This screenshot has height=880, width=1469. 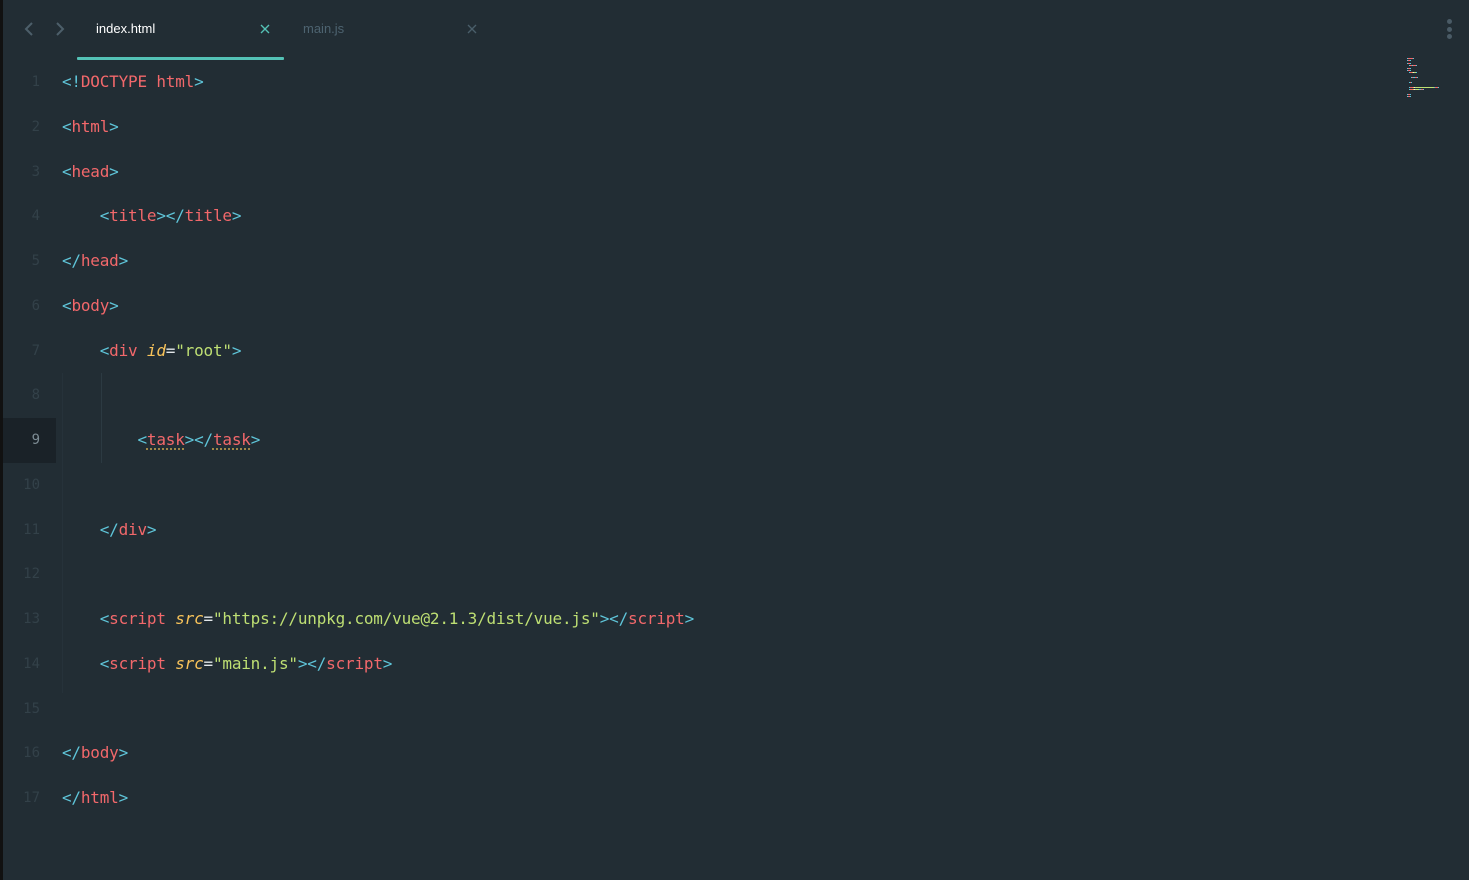 I want to click on code-line: 17 </html>, so click(x=698, y=798).